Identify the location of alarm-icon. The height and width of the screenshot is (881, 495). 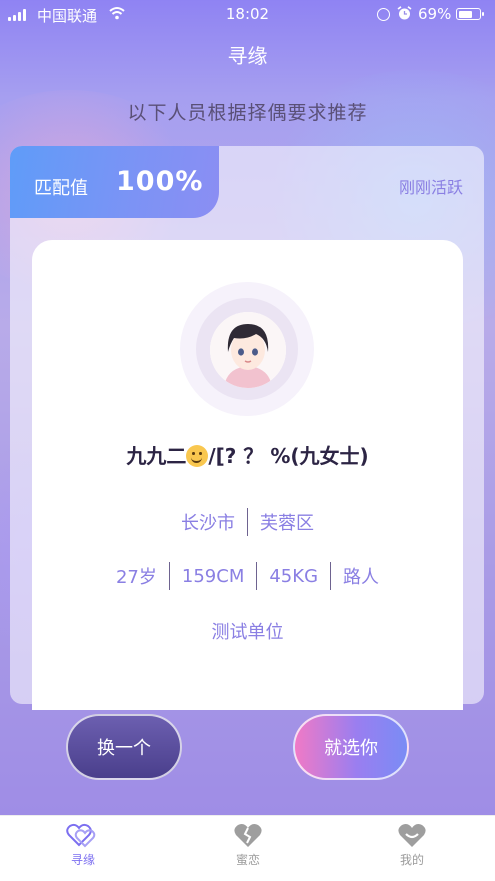
(404, 13).